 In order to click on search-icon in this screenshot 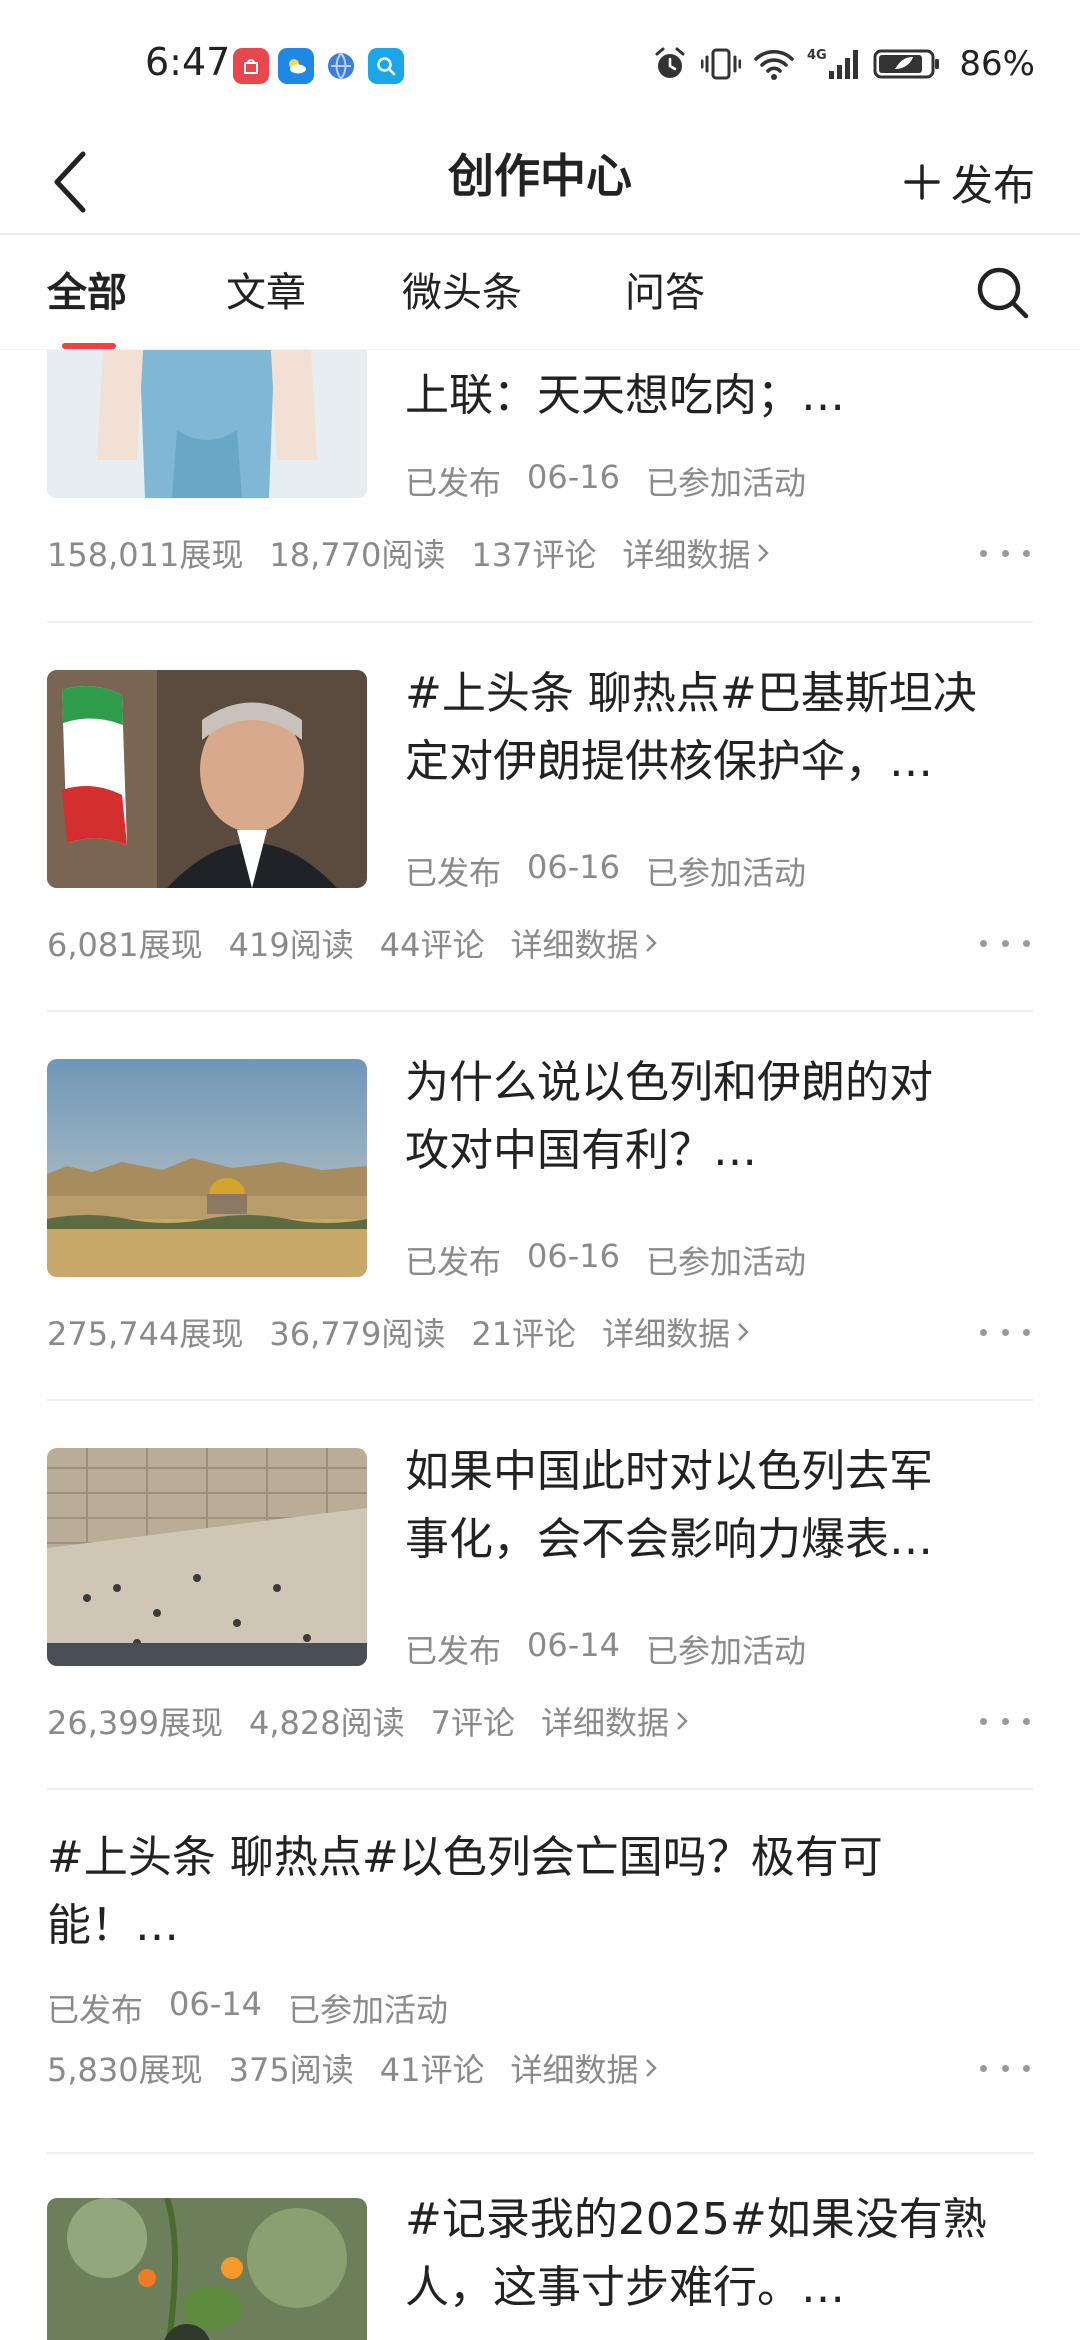, I will do `click(1003, 293)`.